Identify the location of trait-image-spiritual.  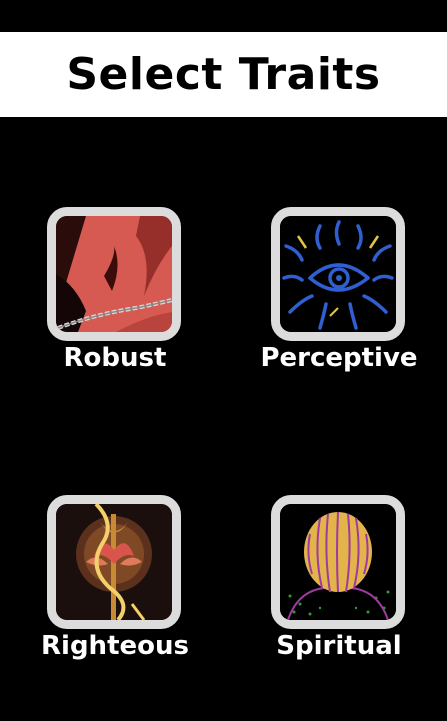
(338, 562).